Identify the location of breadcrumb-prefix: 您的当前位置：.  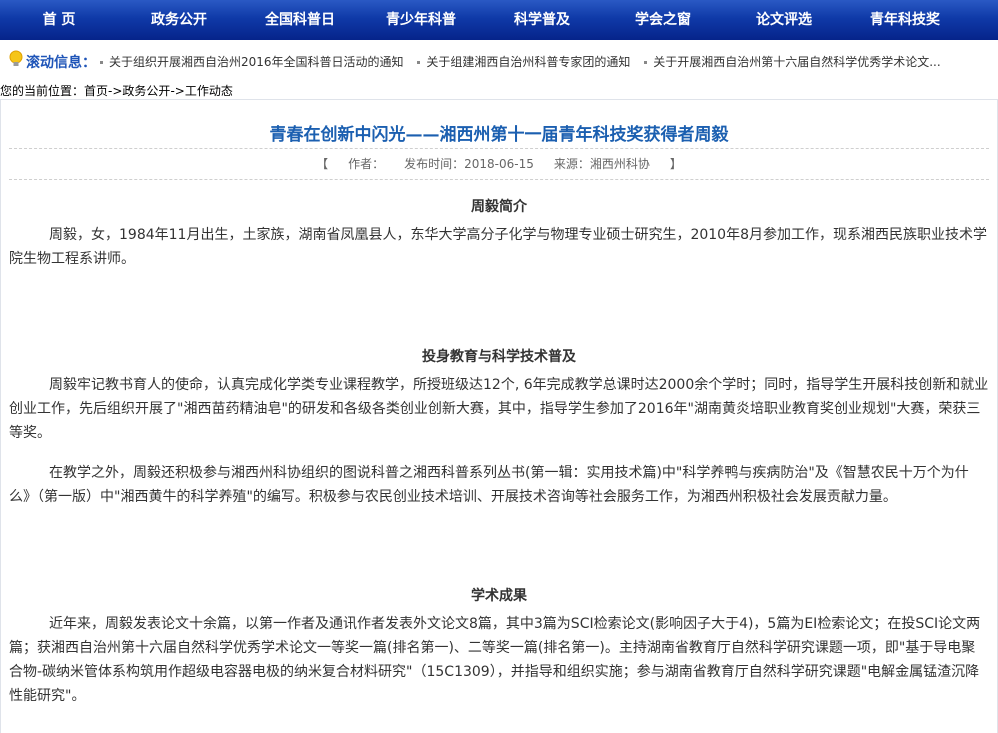
(42, 91).